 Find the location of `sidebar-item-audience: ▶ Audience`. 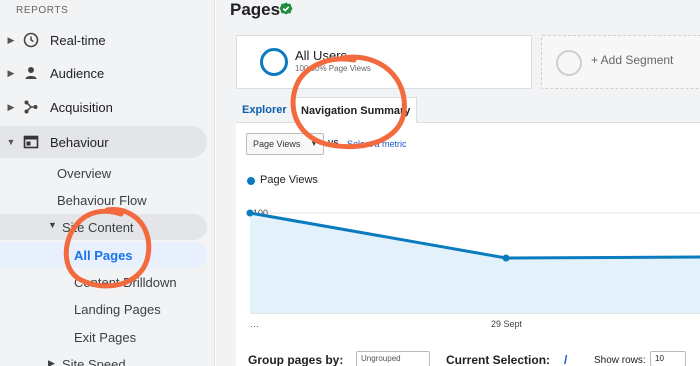

sidebar-item-audience: ▶ Audience is located at coordinates (103, 73).